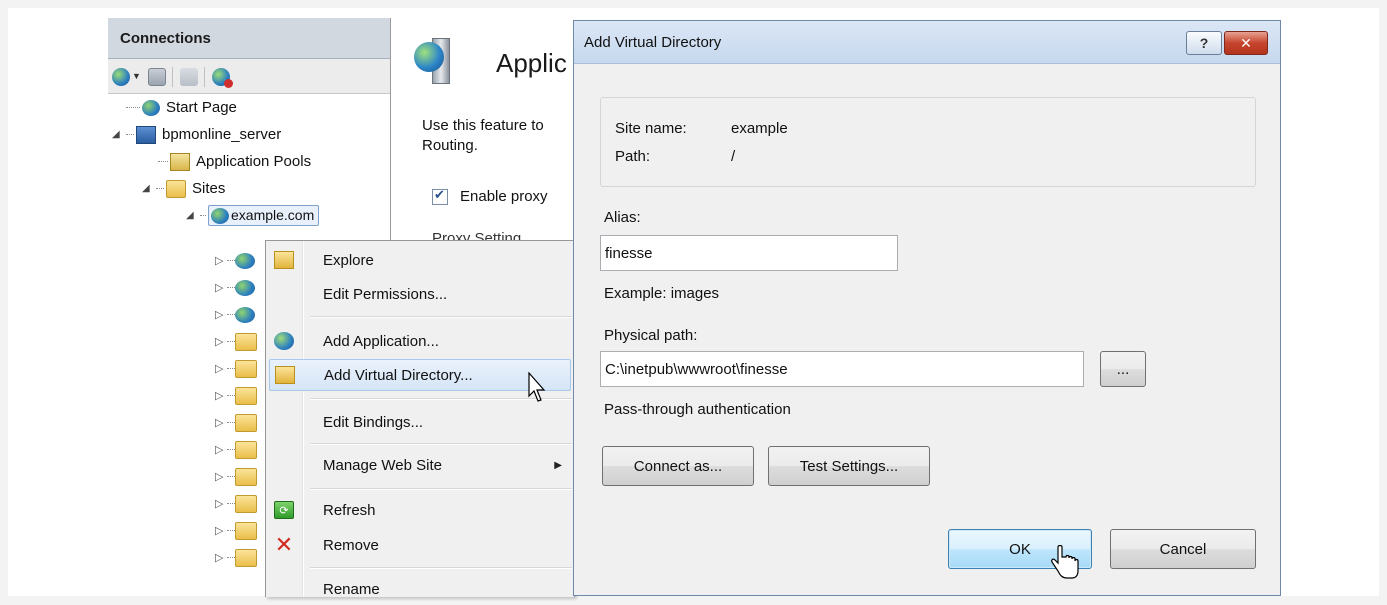 This screenshot has width=1387, height=605. Describe the element at coordinates (504, 196) in the screenshot. I see `enable-proxy-label: Enable proxy` at that location.